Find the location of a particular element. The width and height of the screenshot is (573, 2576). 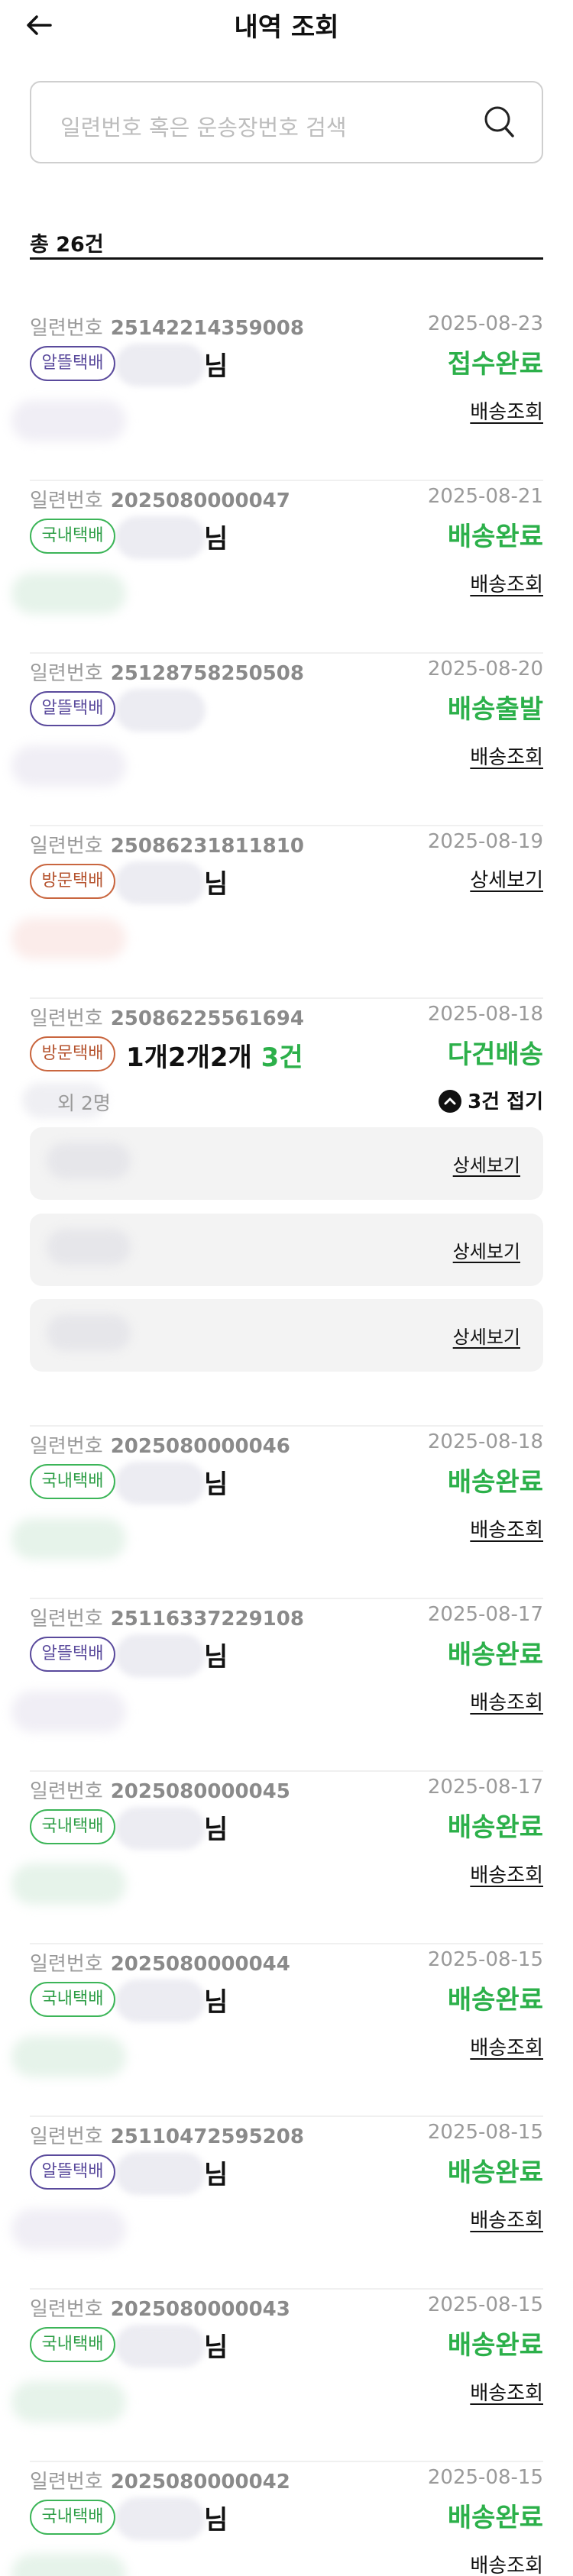

item-date: 2025-08-20 is located at coordinates (485, 669).